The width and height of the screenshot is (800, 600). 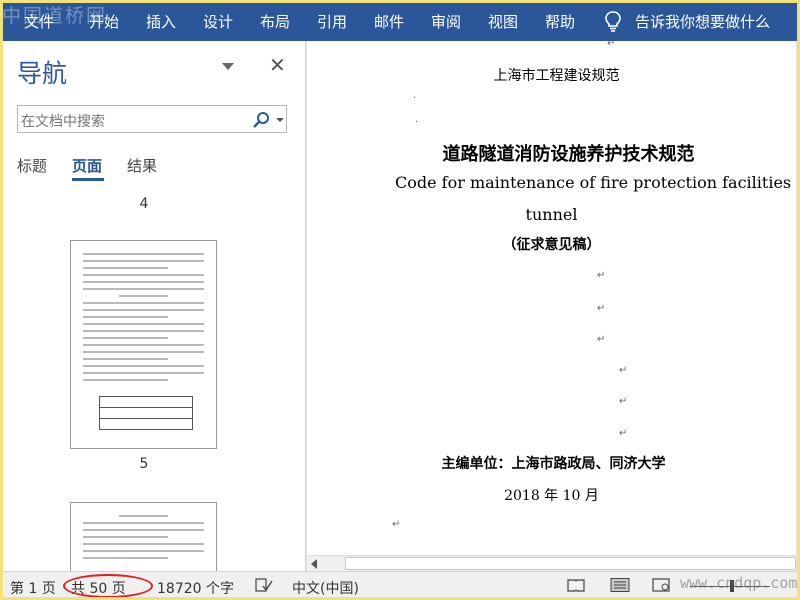 I want to click on tab-design: 设计, so click(x=218, y=21).